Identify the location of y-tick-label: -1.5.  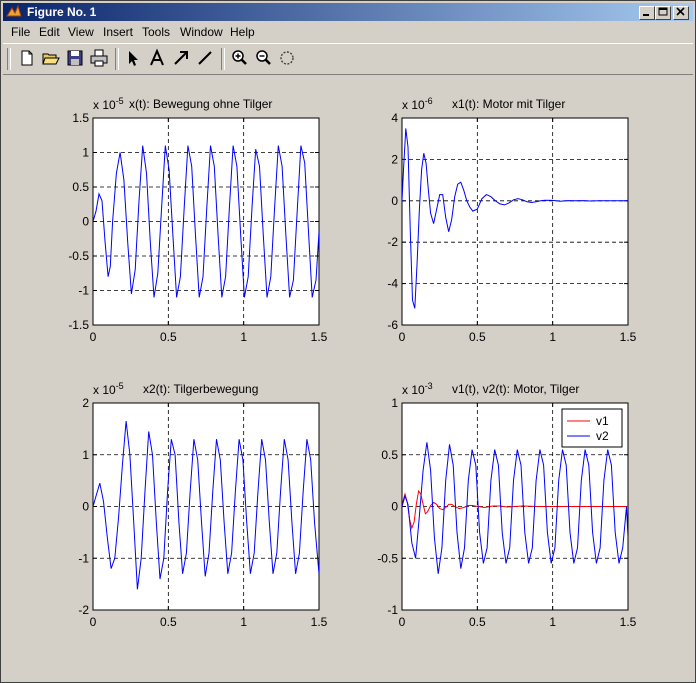
(78, 325).